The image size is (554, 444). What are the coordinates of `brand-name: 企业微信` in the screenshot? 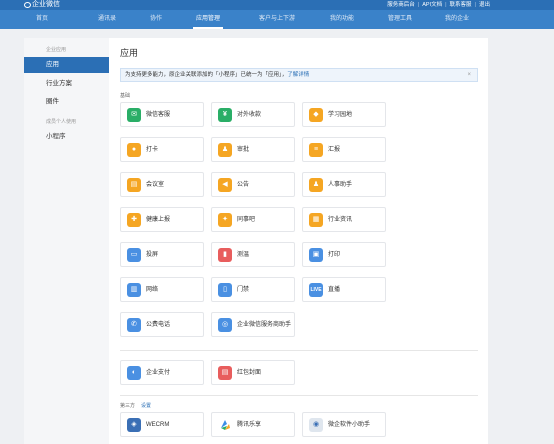 It's located at (46, 4).